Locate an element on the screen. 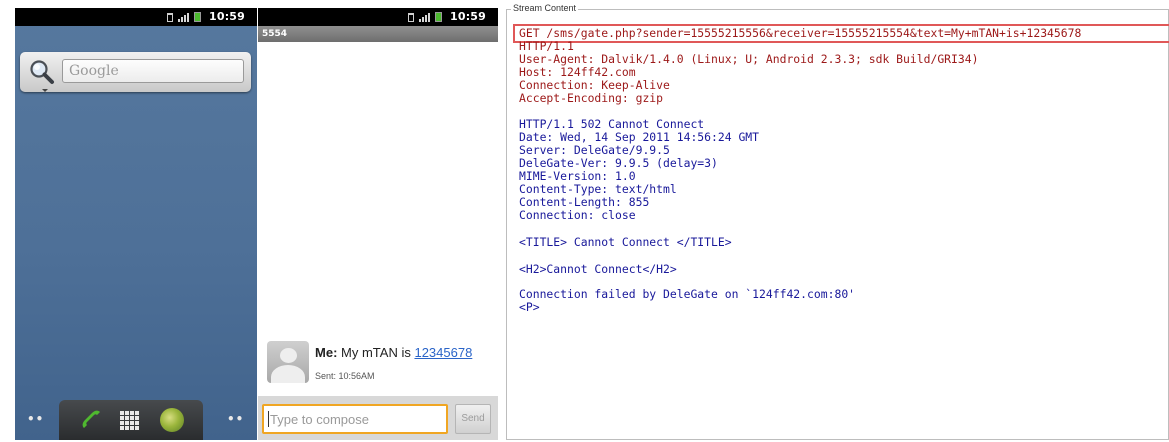 The image size is (1169, 442). request-line: Accept-Encoding: gzip is located at coordinates (591, 98).